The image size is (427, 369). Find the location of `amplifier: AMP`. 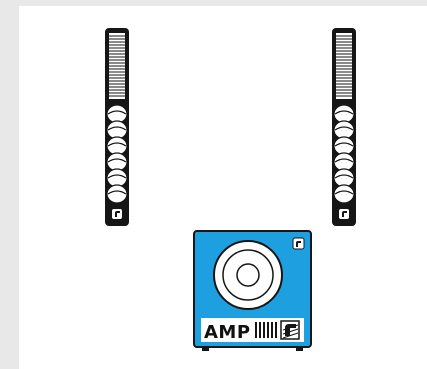

amplifier: AMP is located at coordinates (252, 292).